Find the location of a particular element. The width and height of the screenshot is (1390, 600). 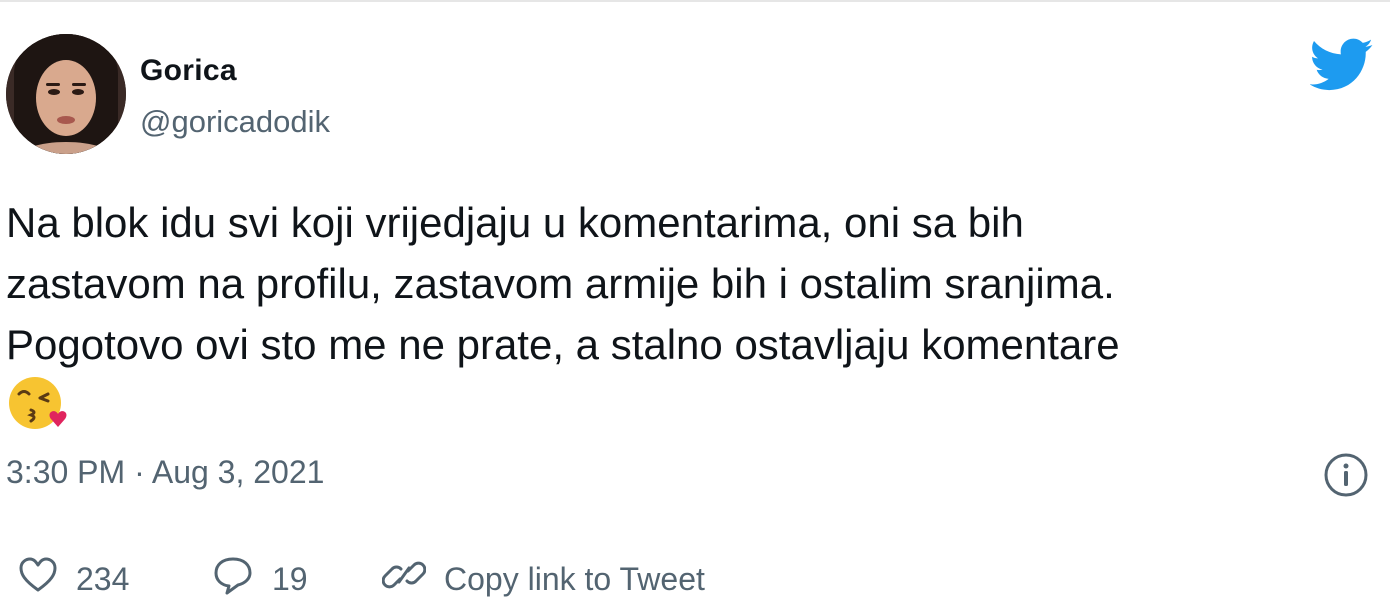

kiss-face-emoji-glyph is located at coordinates (38, 403).